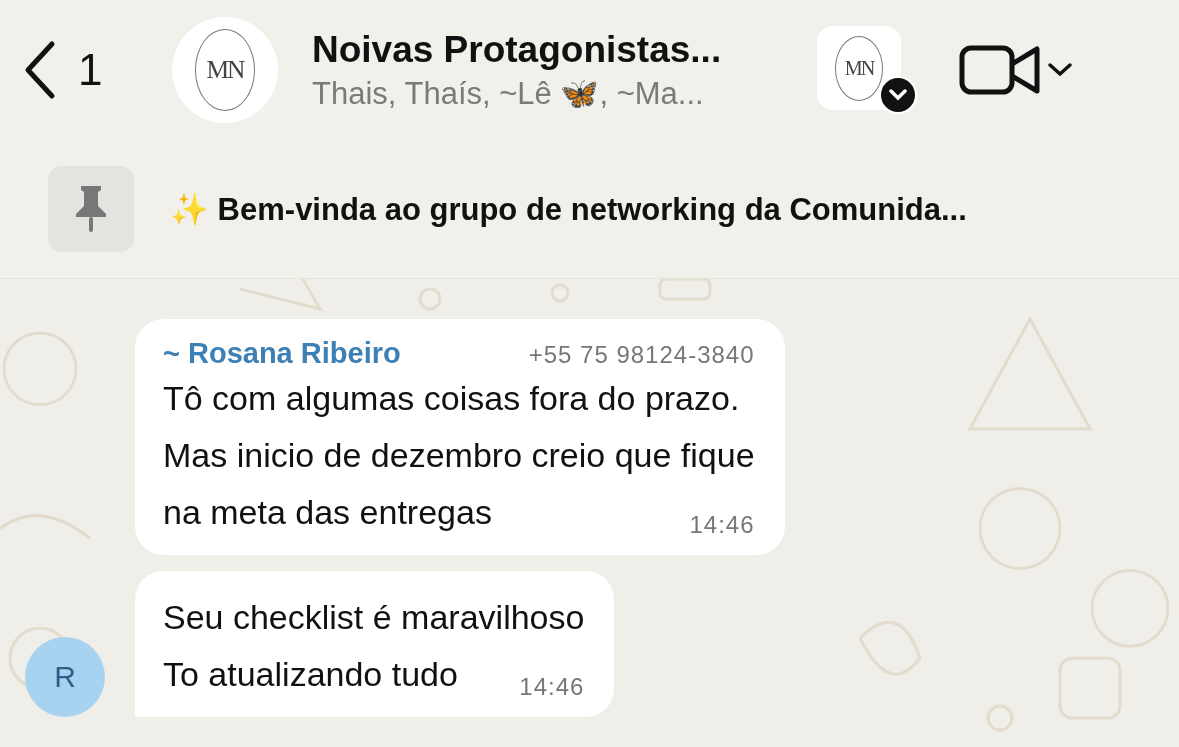  I want to click on message-text: Tô com algumas coisas fora do prazo., so click(452, 398).